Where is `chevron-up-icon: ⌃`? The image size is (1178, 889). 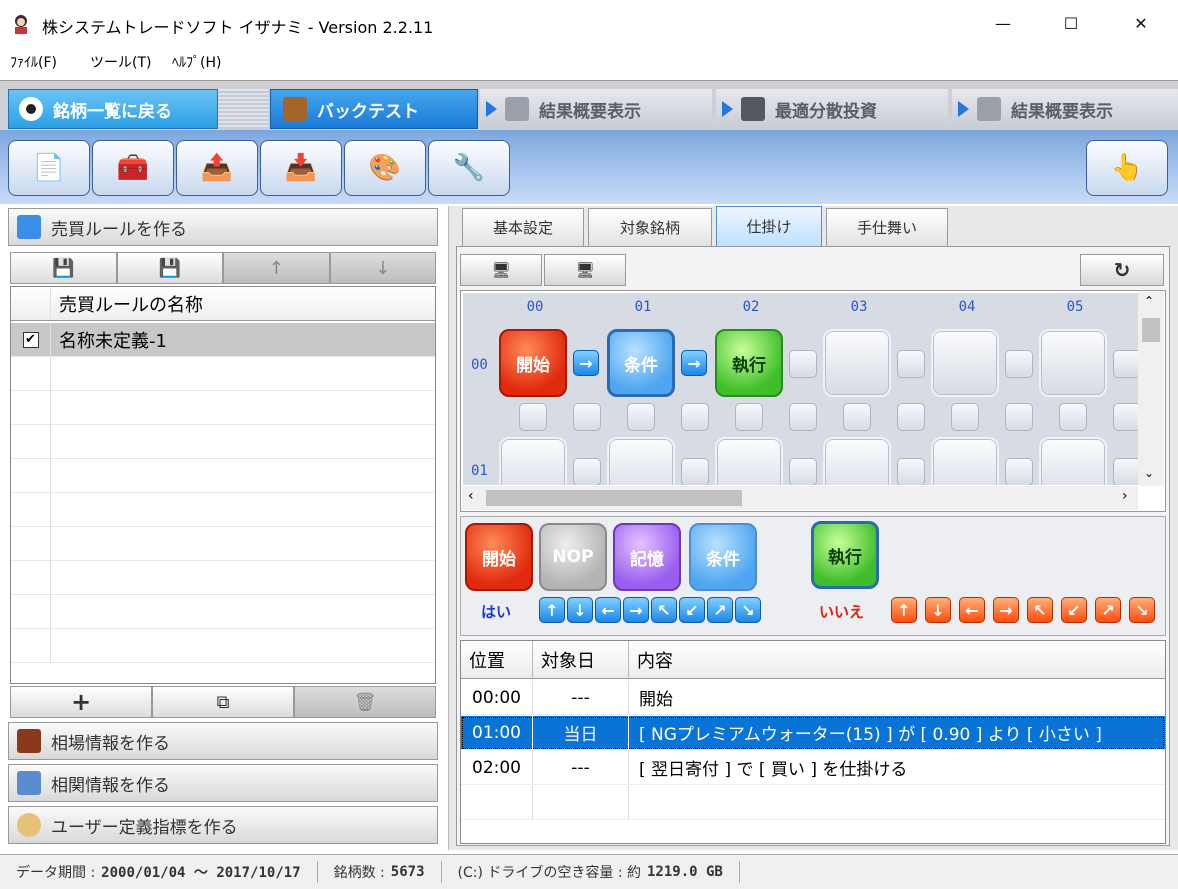
chevron-up-icon: ⌃ is located at coordinates (1149, 301).